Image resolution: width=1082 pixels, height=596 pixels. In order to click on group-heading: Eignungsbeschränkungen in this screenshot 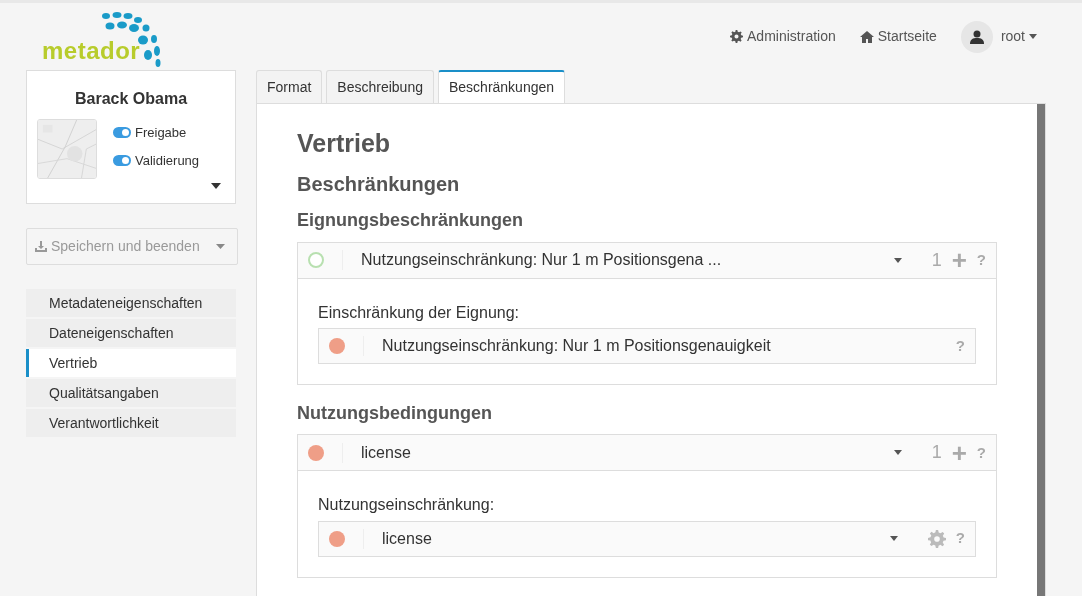, I will do `click(411, 221)`.